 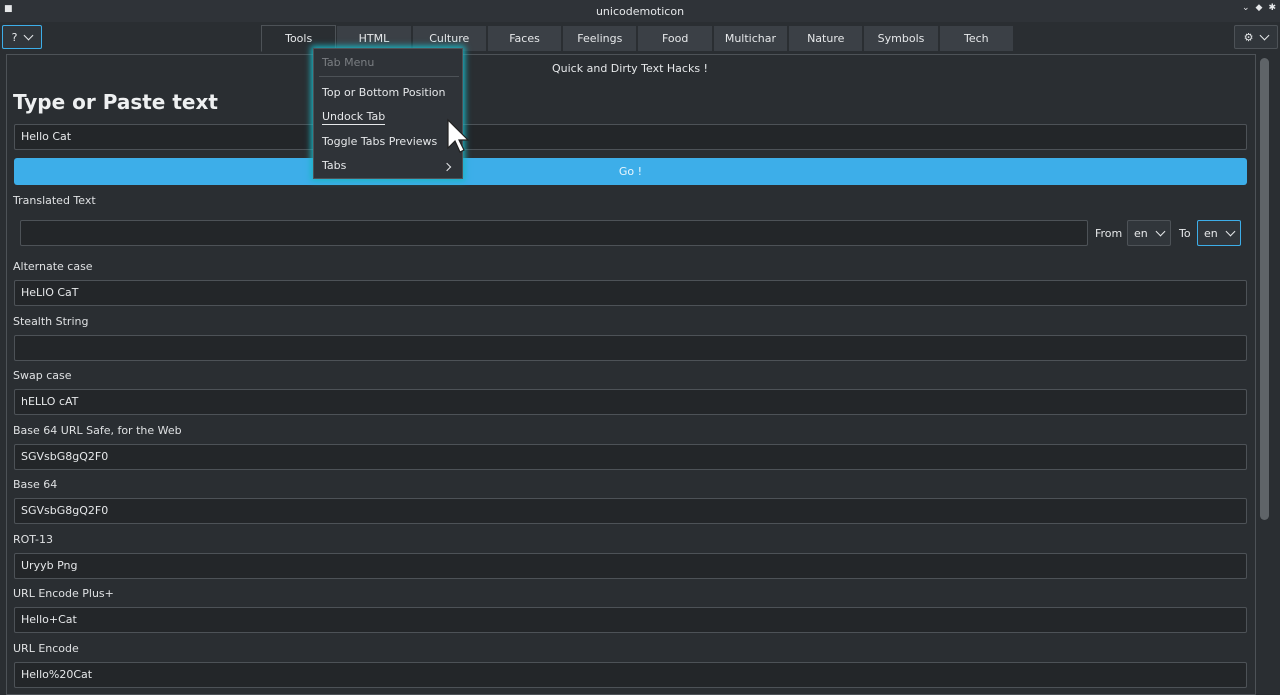 I want to click on window-icon: ■, so click(x=8, y=9).